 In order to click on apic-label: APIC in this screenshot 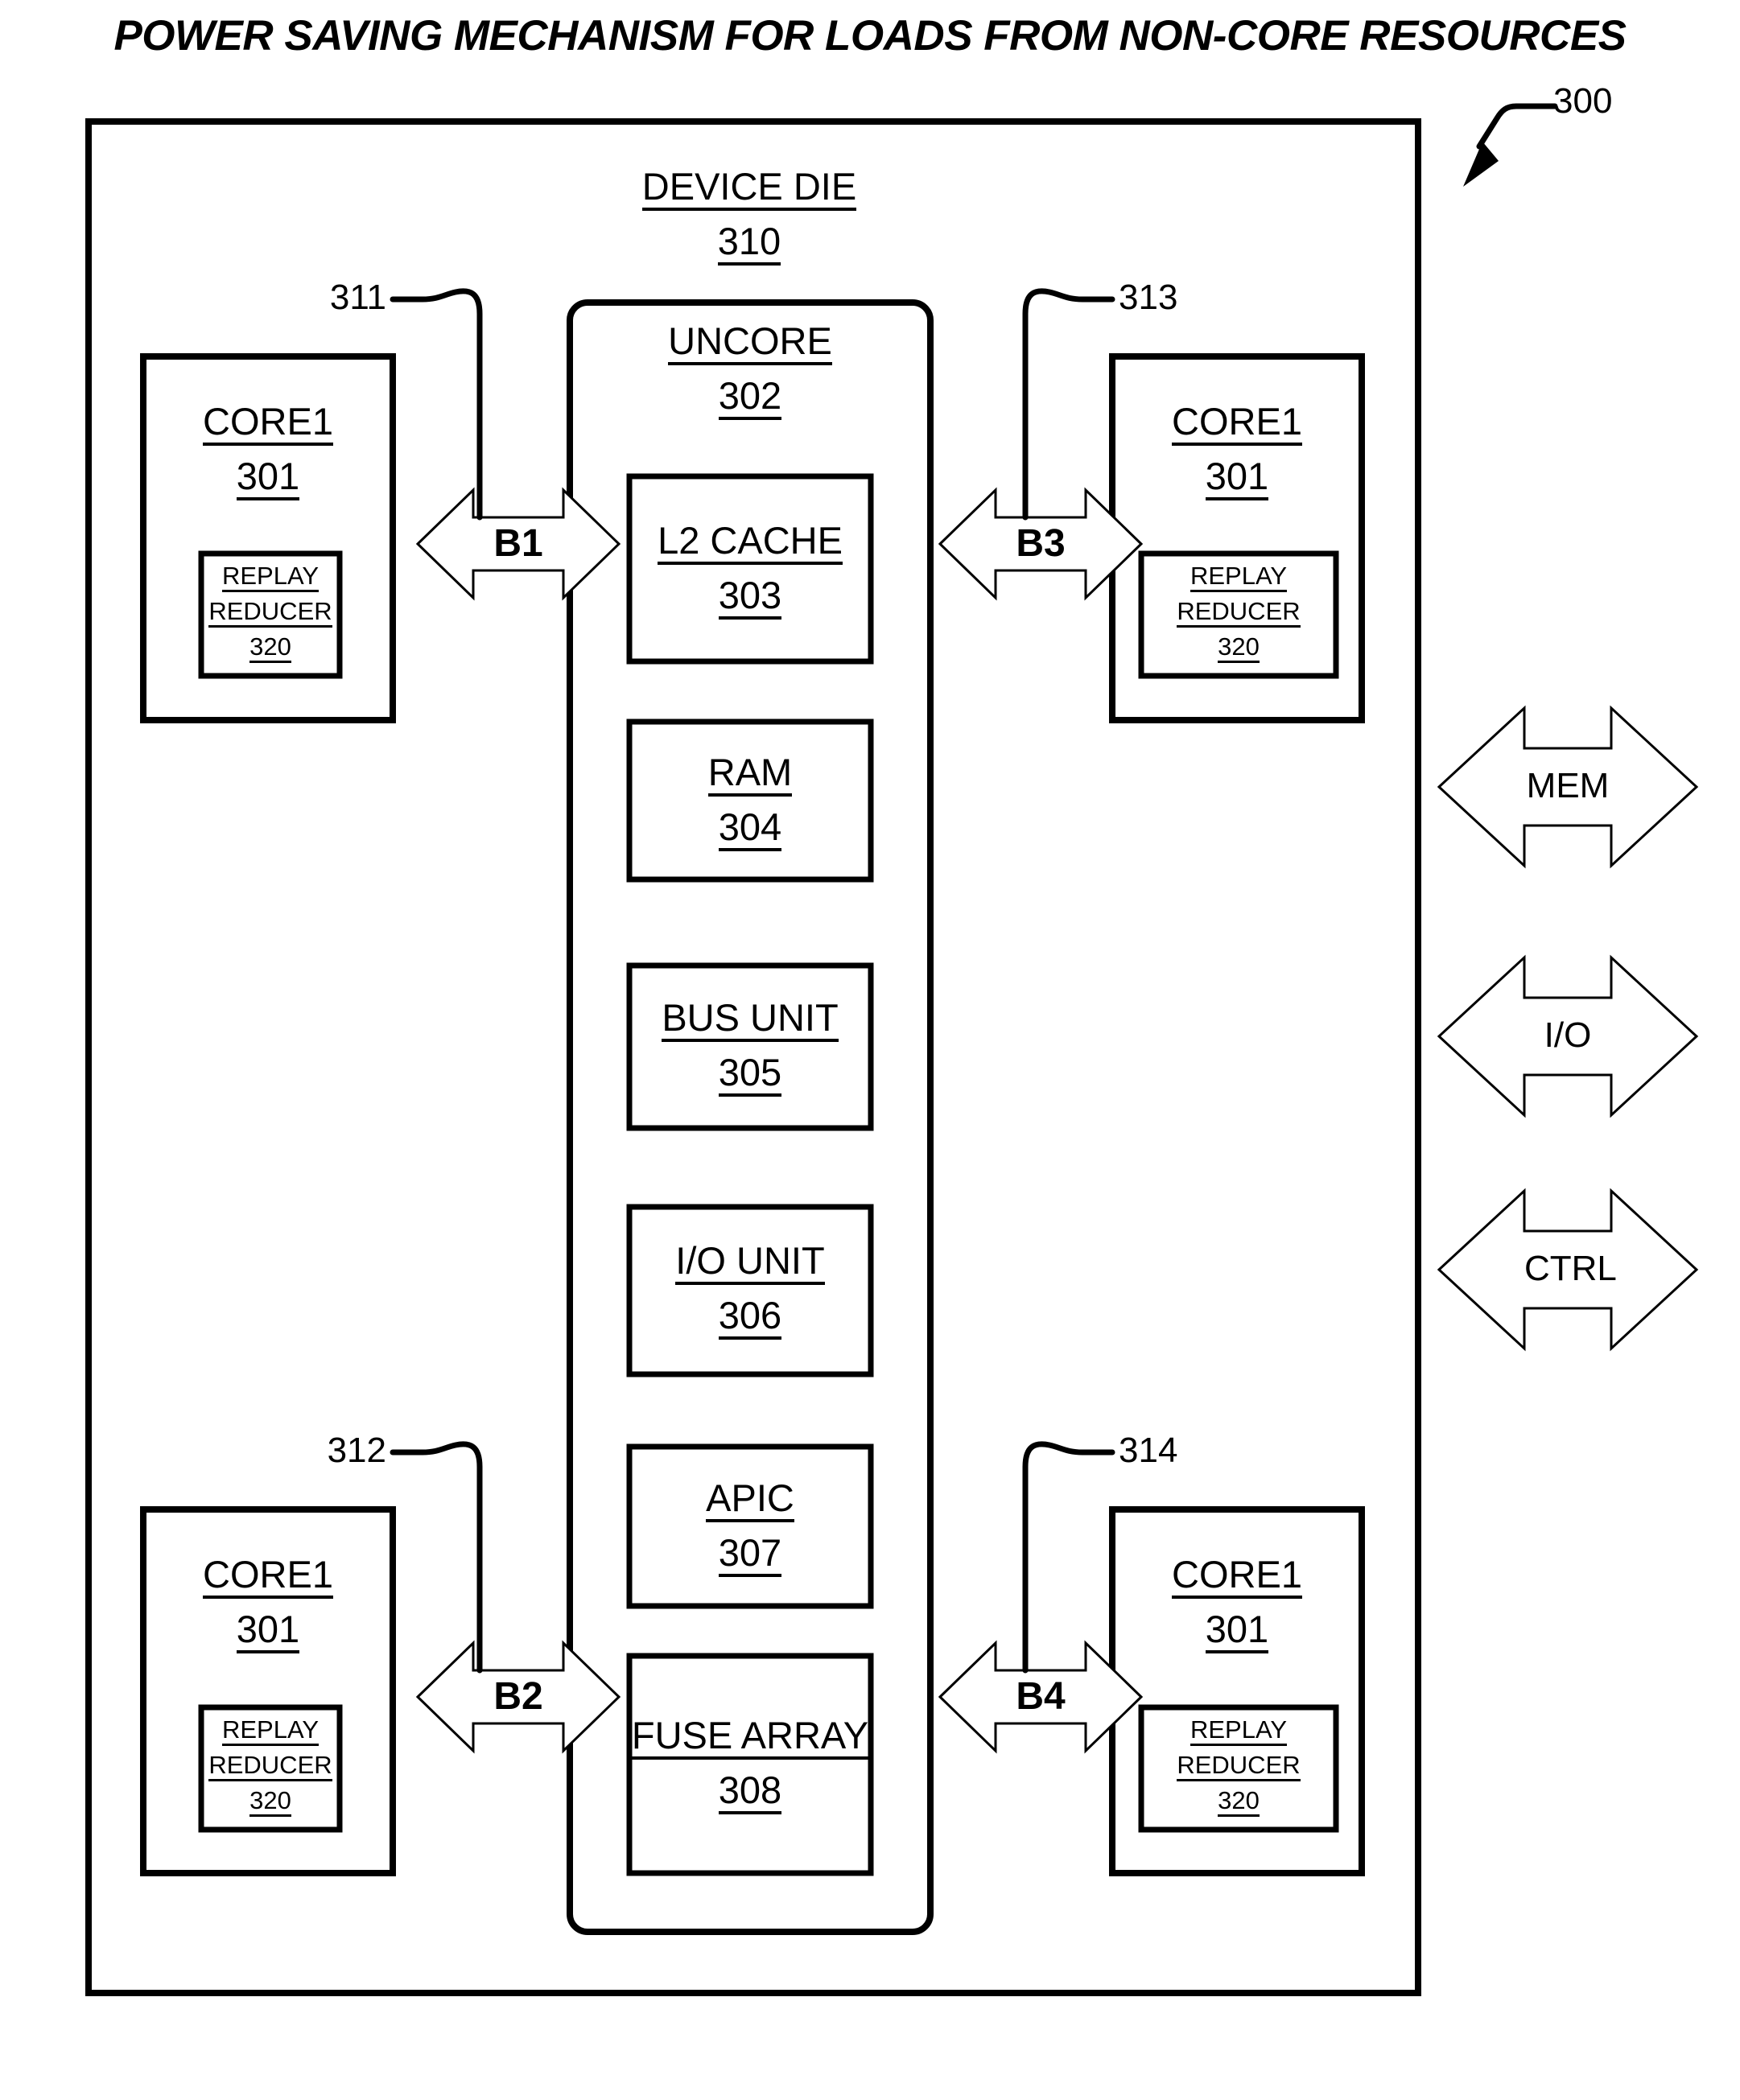, I will do `click(750, 1500)`.